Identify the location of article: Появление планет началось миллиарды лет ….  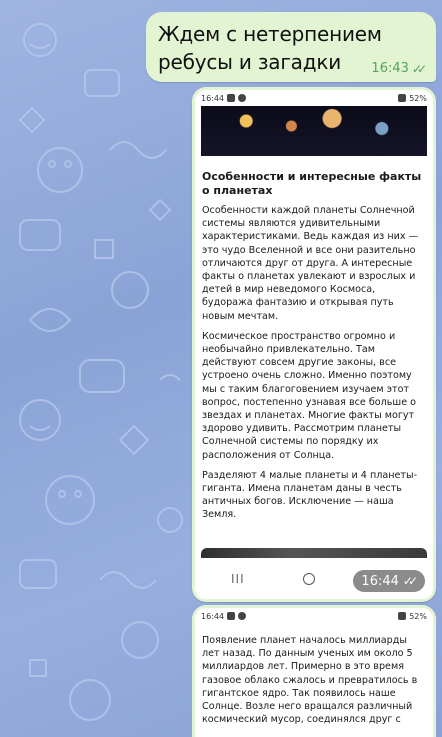
(314, 675).